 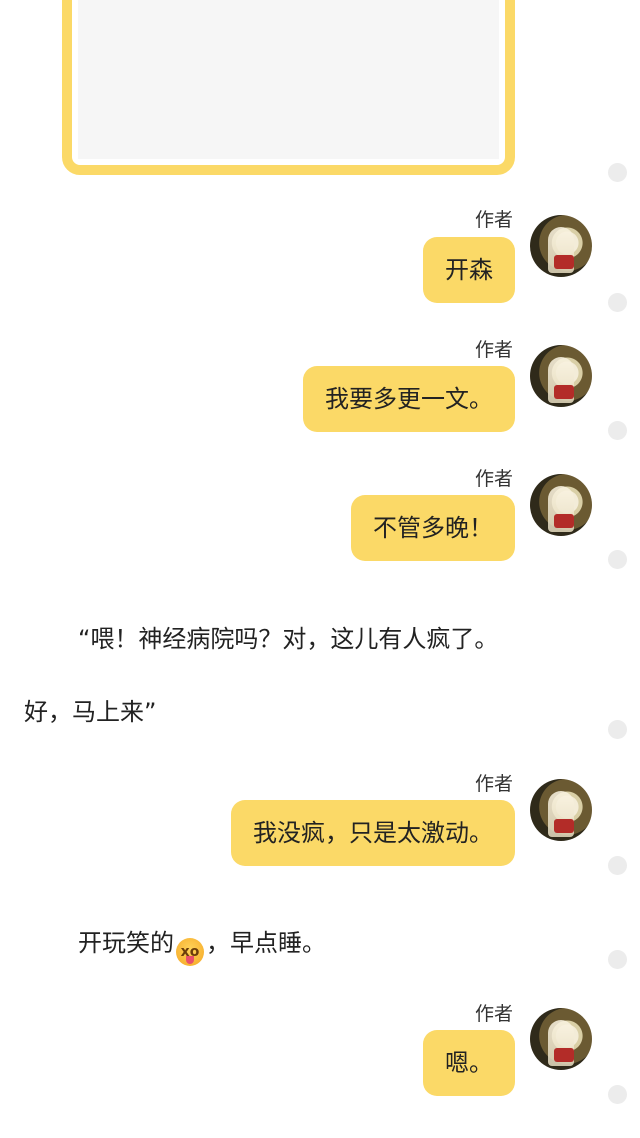 I want to click on narration-text-after-emoji: ，早点睡。, so click(x=266, y=943).